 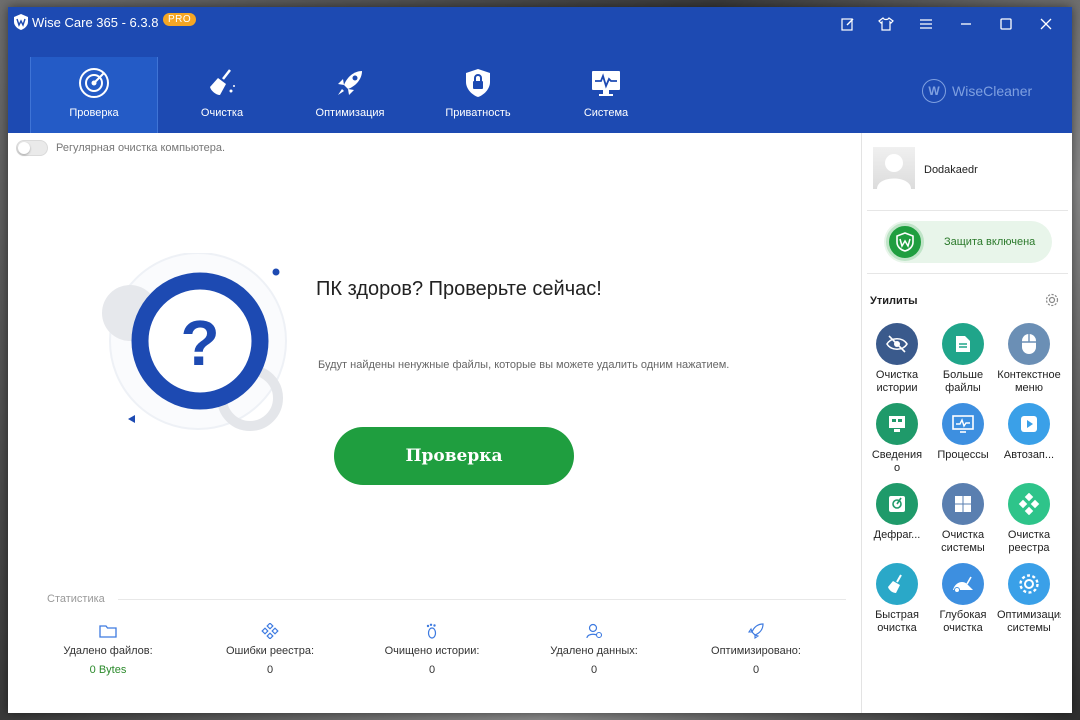 I want to click on toggle-knob, so click(x=24, y=148).